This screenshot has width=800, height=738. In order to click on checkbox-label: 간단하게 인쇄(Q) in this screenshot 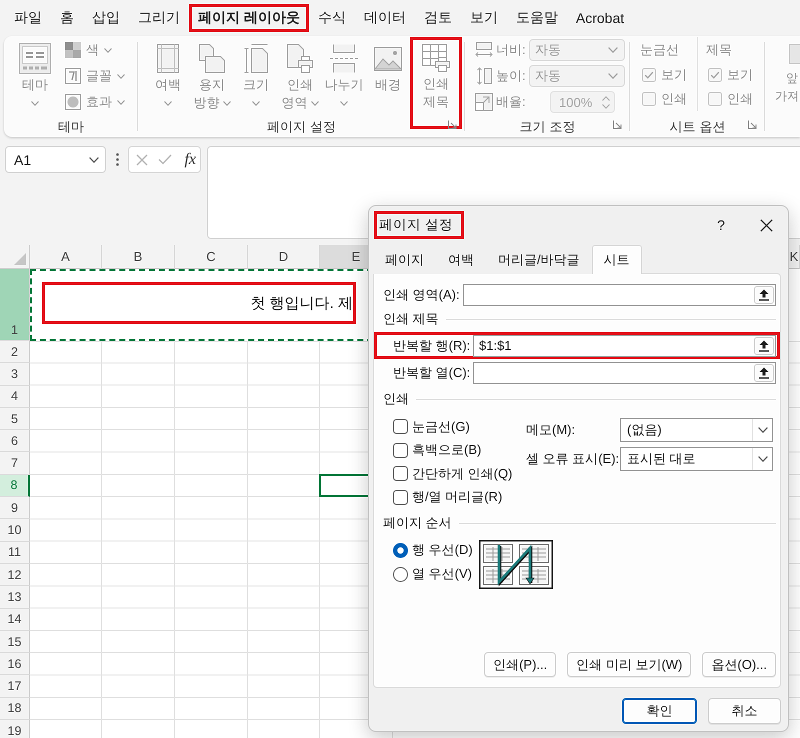, I will do `click(462, 473)`.